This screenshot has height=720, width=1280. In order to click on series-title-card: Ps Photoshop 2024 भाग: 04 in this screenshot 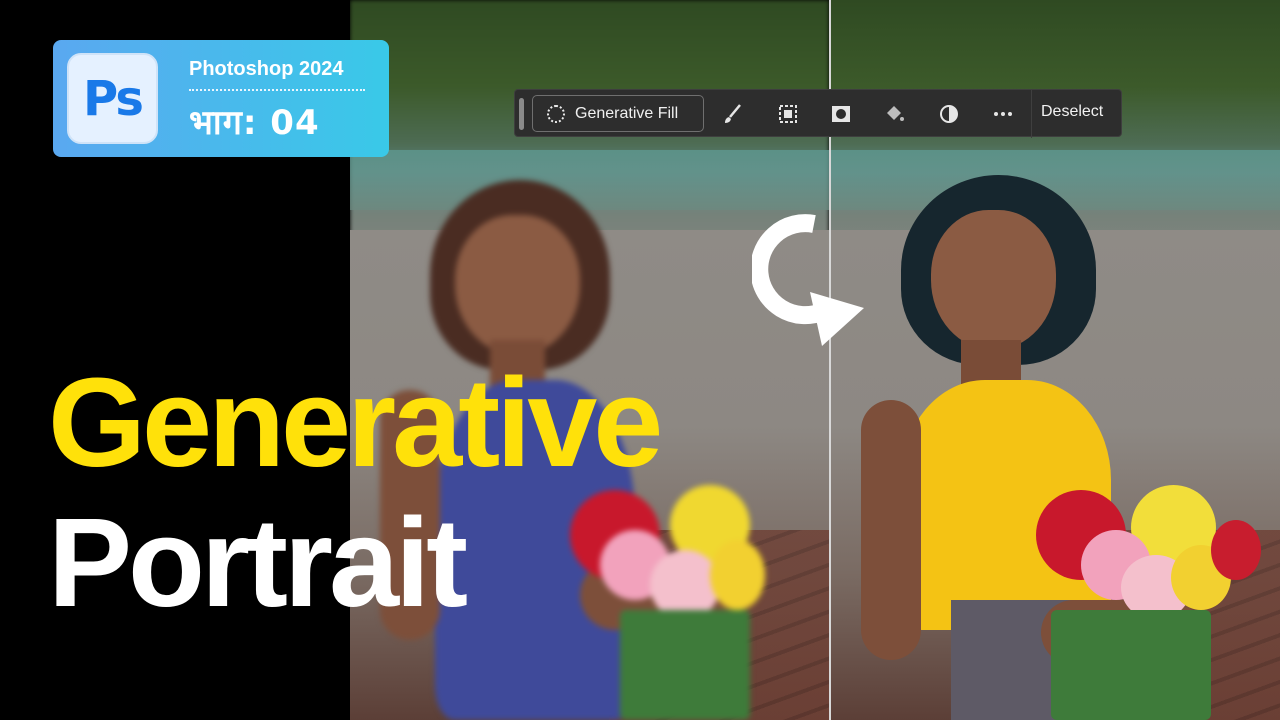, I will do `click(221, 98)`.